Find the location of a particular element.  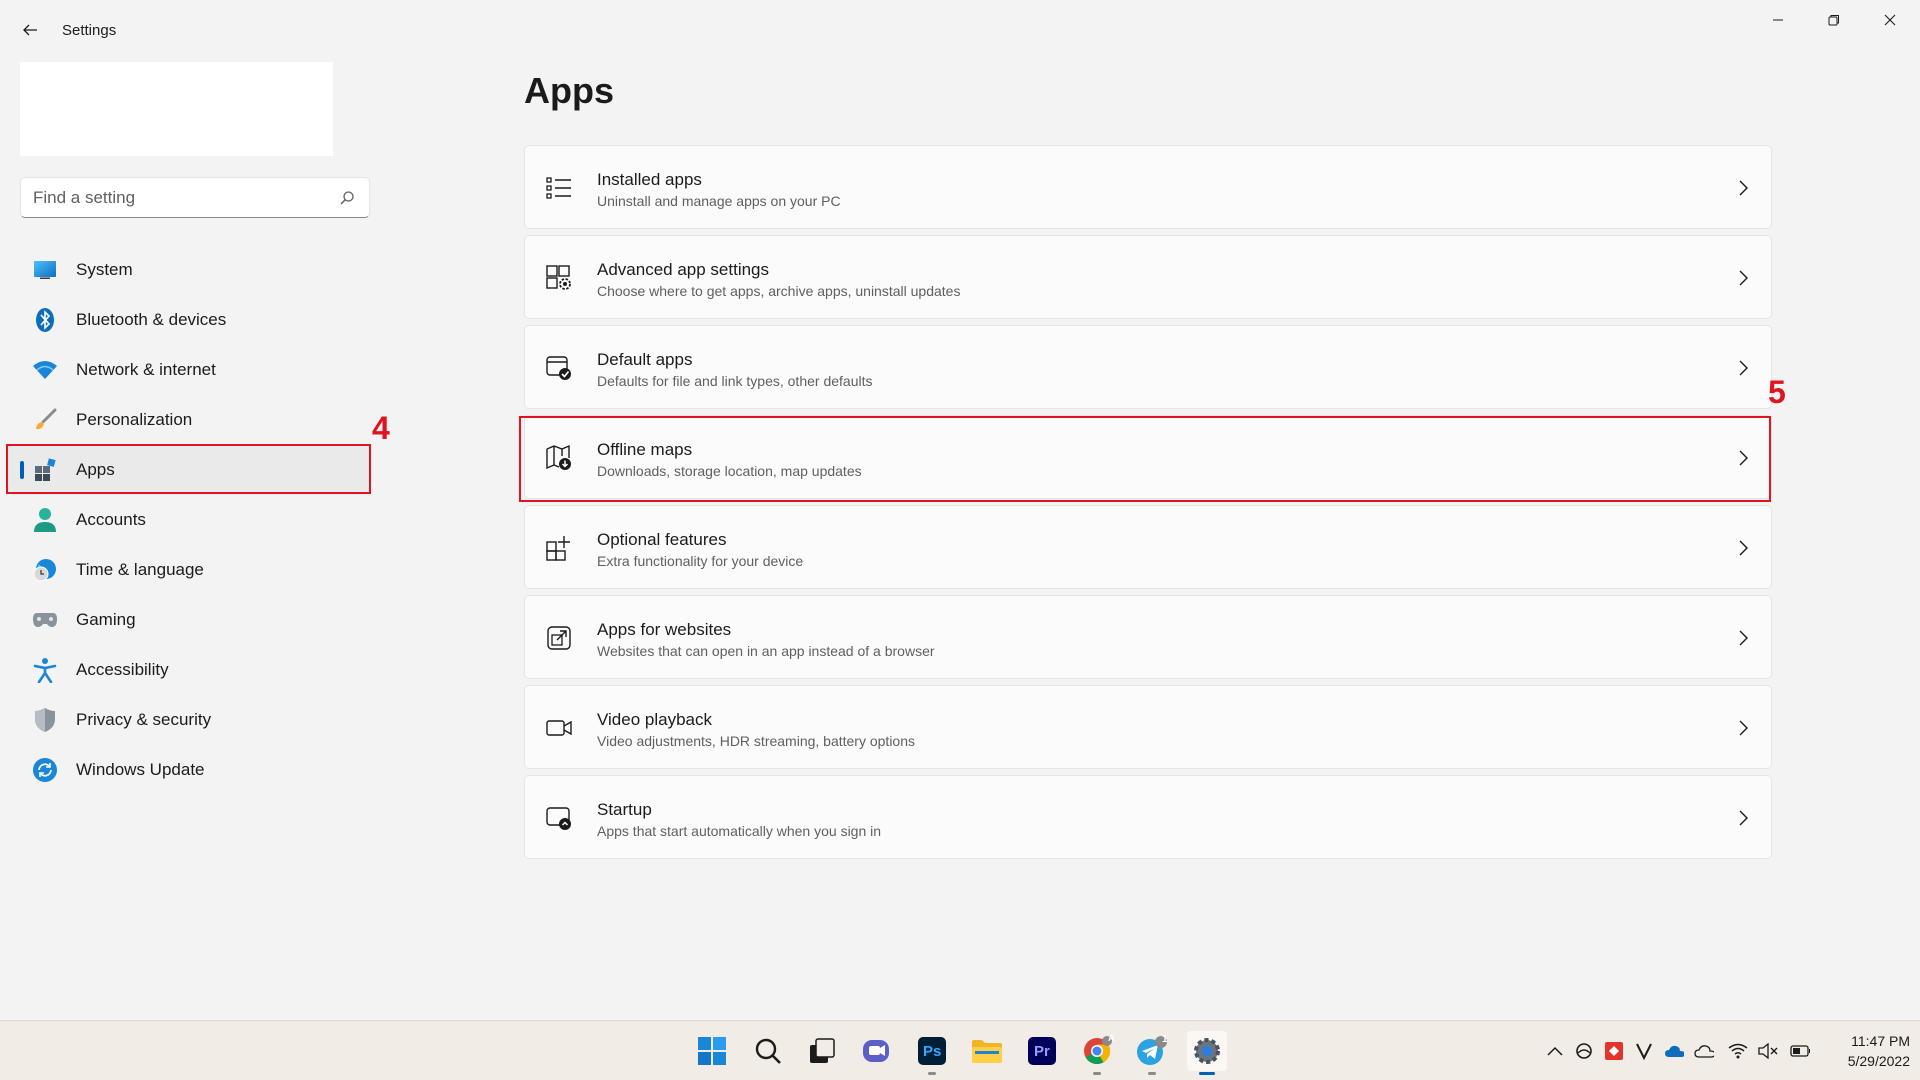

sidebar-item-label: Gaming is located at coordinates (106, 619).